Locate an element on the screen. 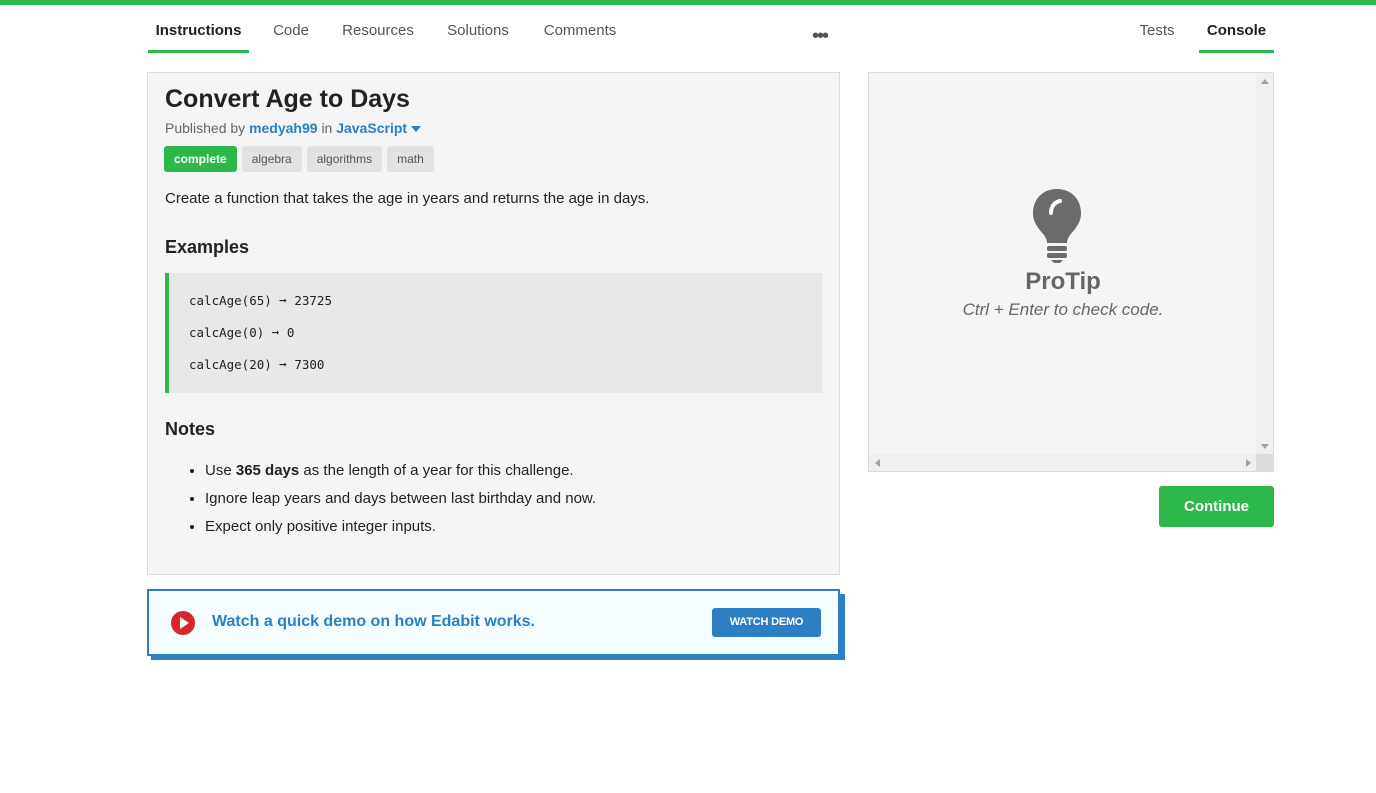 This screenshot has width=1376, height=793. example-line: calcAge(65) ➞ 23725 is located at coordinates (260, 300).